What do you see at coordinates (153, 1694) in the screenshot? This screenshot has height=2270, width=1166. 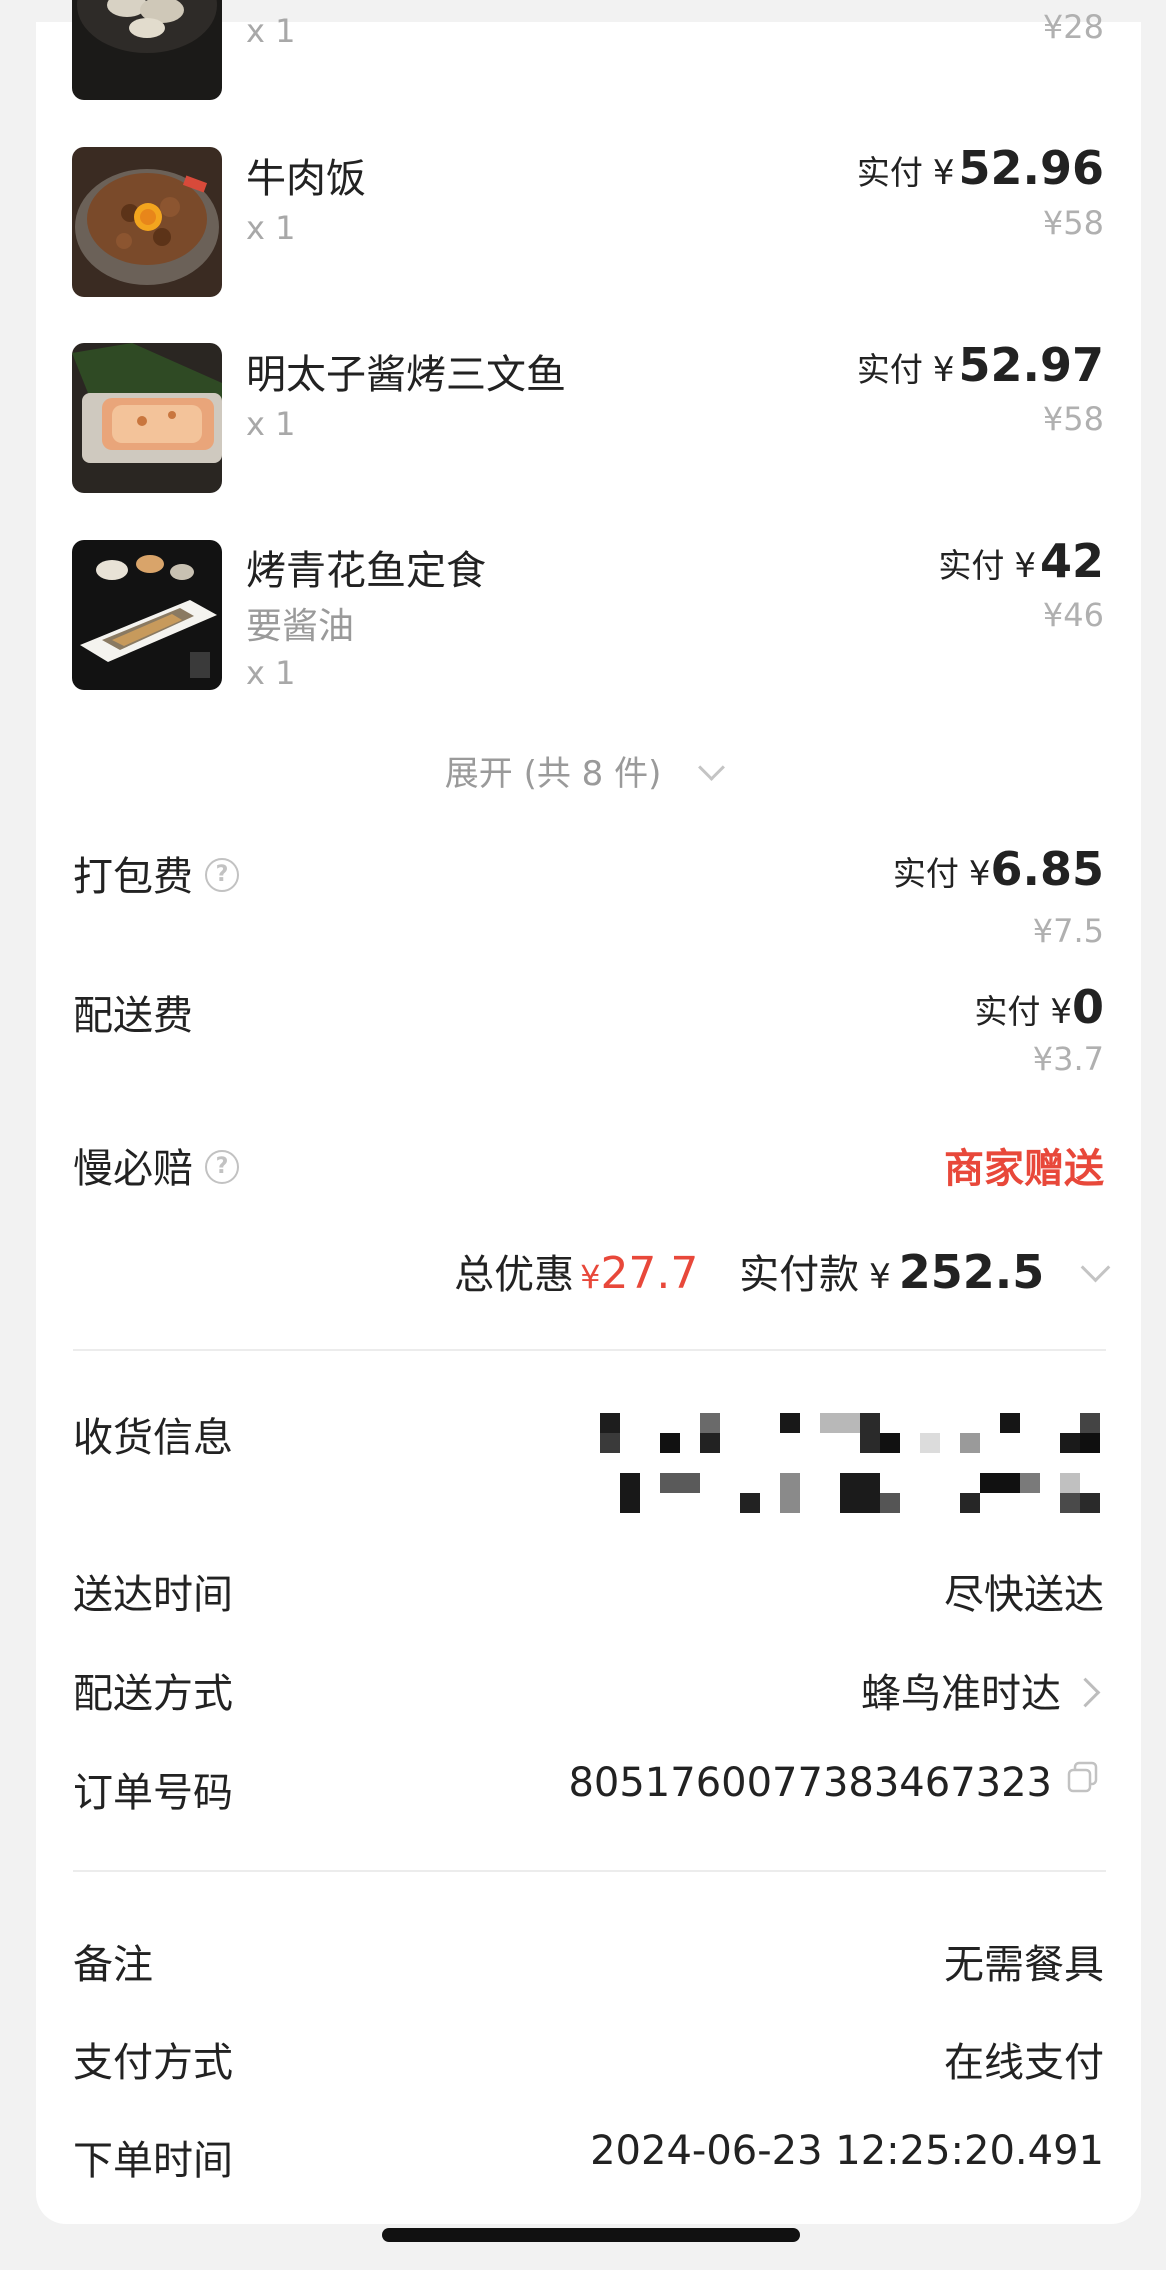 I see `delivery-method-label: 配送方式` at bounding box center [153, 1694].